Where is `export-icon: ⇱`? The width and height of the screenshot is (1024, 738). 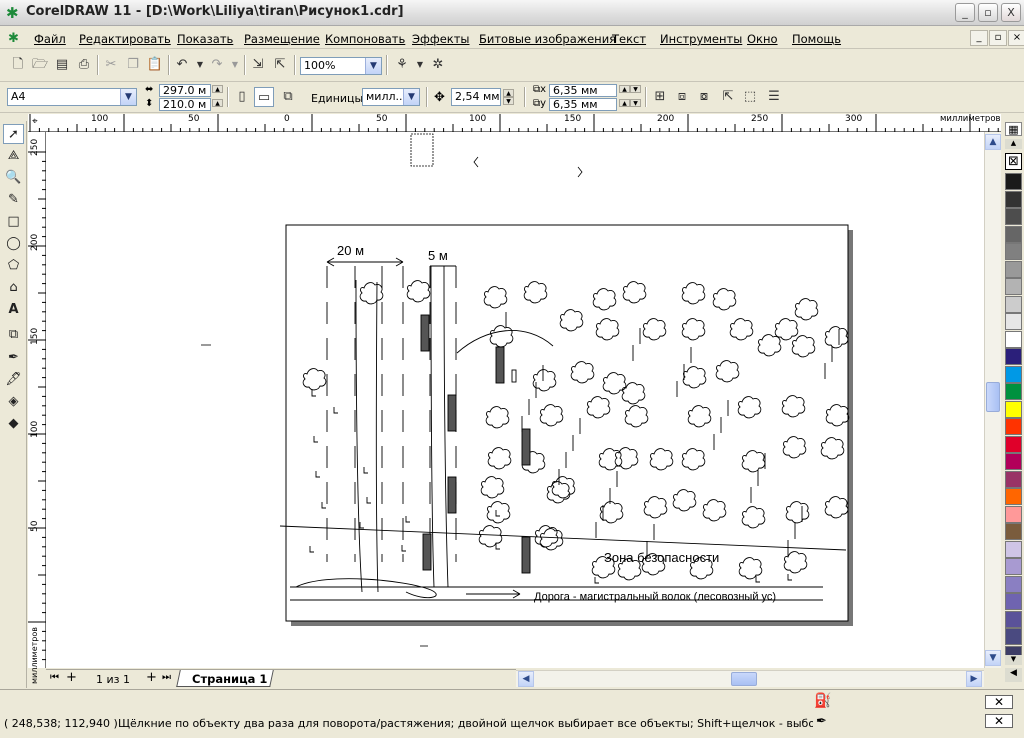
export-icon: ⇱ is located at coordinates (280, 65).